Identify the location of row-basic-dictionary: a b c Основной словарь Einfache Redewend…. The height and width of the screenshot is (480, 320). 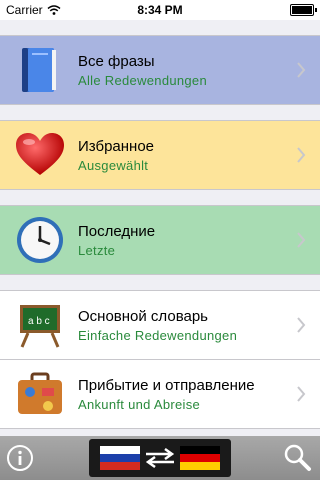
(160, 325).